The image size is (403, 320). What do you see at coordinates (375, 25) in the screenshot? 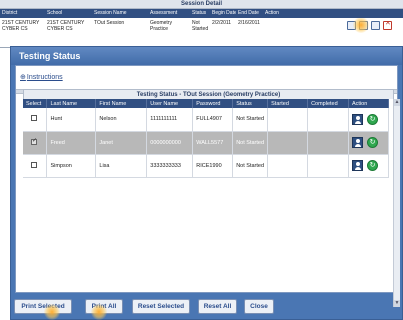
I see `print-icon` at bounding box center [375, 25].